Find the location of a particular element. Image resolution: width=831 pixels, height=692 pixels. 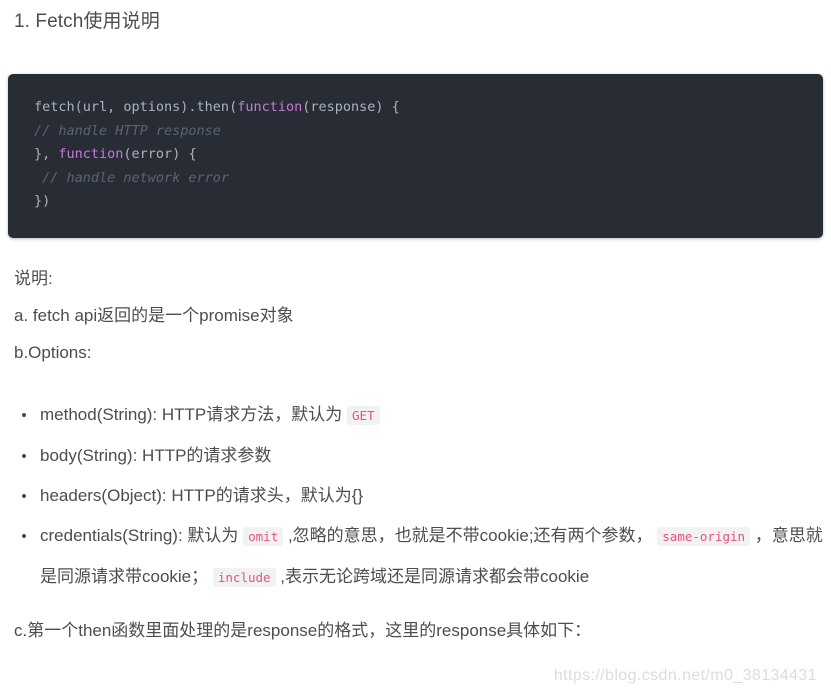

paragraph-item-a: a. fetch api返回的是一个promise对象 is located at coordinates (154, 315).